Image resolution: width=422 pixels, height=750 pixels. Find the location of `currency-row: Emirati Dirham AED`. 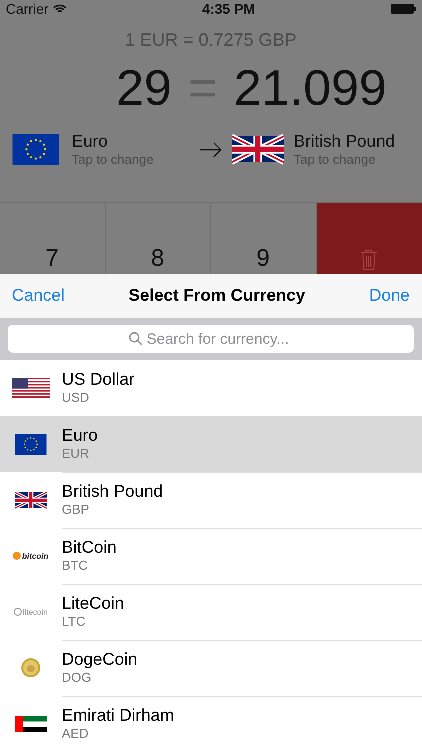

currency-row: Emirati Dirham AED is located at coordinates (211, 723).